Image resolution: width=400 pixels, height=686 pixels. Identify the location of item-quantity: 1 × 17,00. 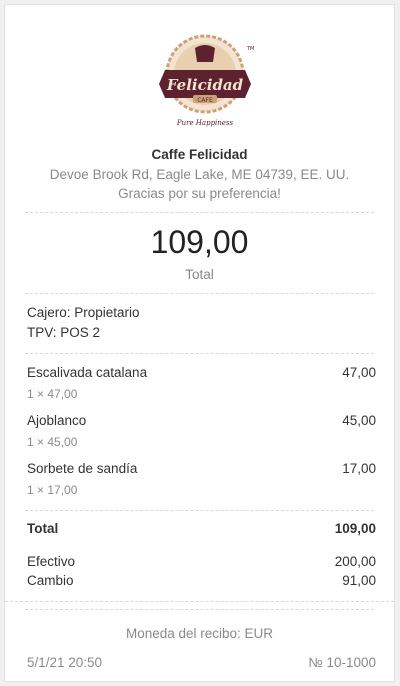
(52, 490).